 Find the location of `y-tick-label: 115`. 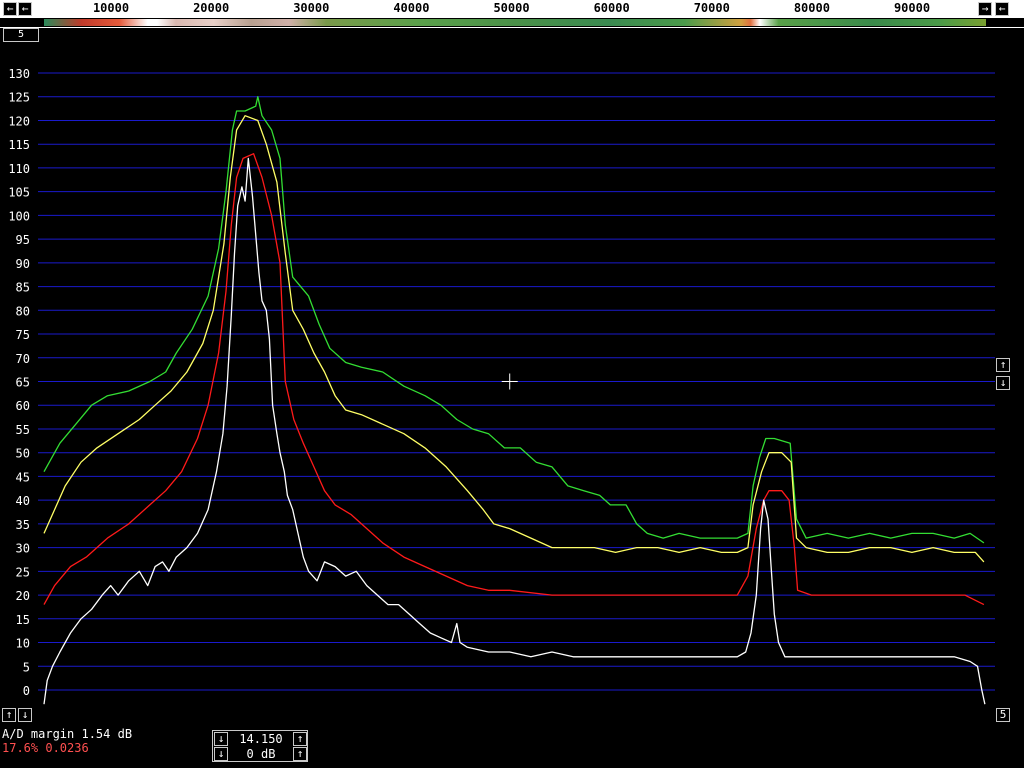

y-tick-label: 115 is located at coordinates (19, 145).